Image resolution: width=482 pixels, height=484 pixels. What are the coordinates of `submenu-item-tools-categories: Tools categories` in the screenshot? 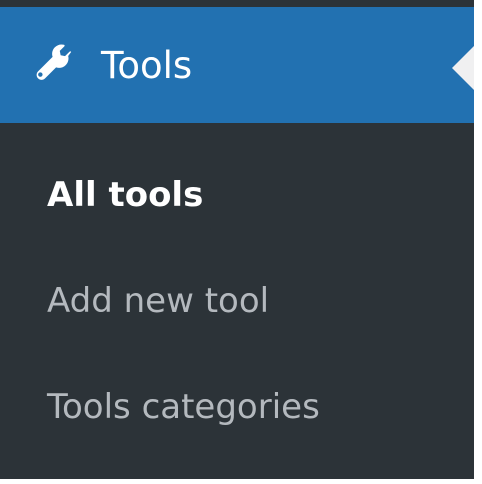 It's located at (183, 407).